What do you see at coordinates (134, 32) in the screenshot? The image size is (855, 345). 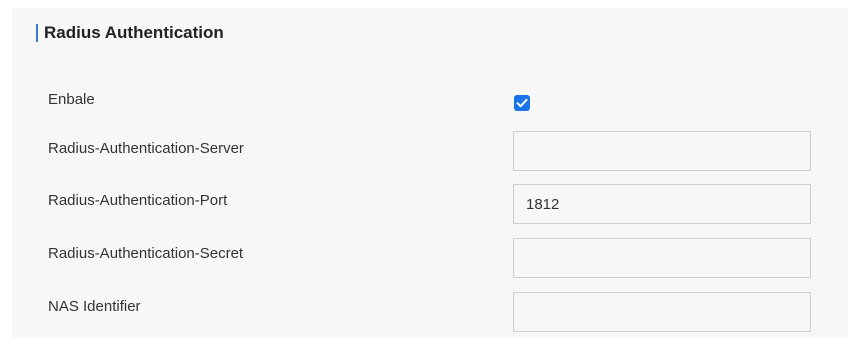 I see `section-title: Radius Authentication` at bounding box center [134, 32].